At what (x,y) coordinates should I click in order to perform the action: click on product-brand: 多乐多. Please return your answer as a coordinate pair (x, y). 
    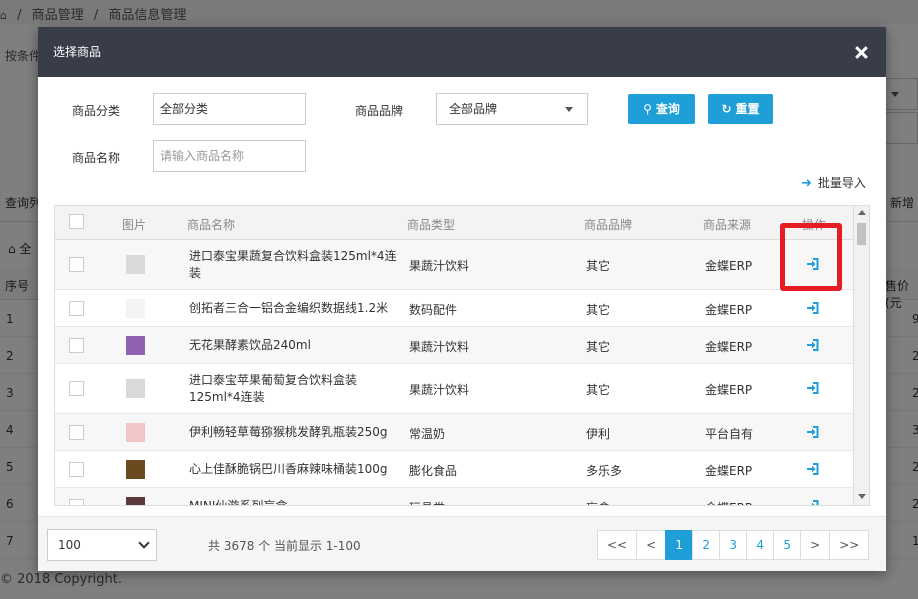
    Looking at the image, I should click on (604, 471).